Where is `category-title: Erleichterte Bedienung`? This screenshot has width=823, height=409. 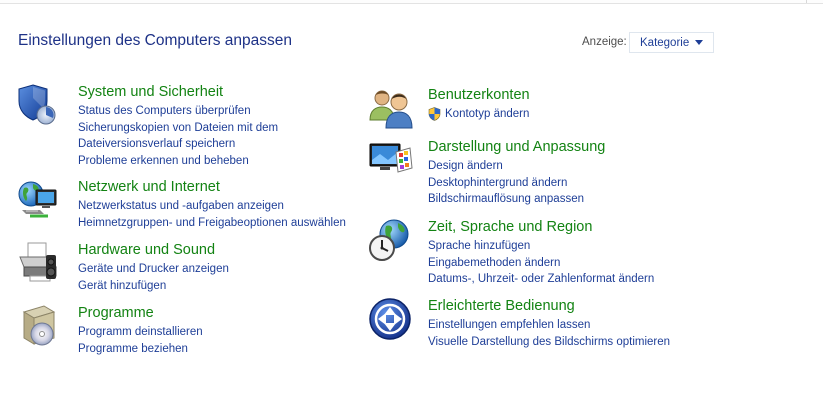 category-title: Erleichterte Bedienung is located at coordinates (549, 306).